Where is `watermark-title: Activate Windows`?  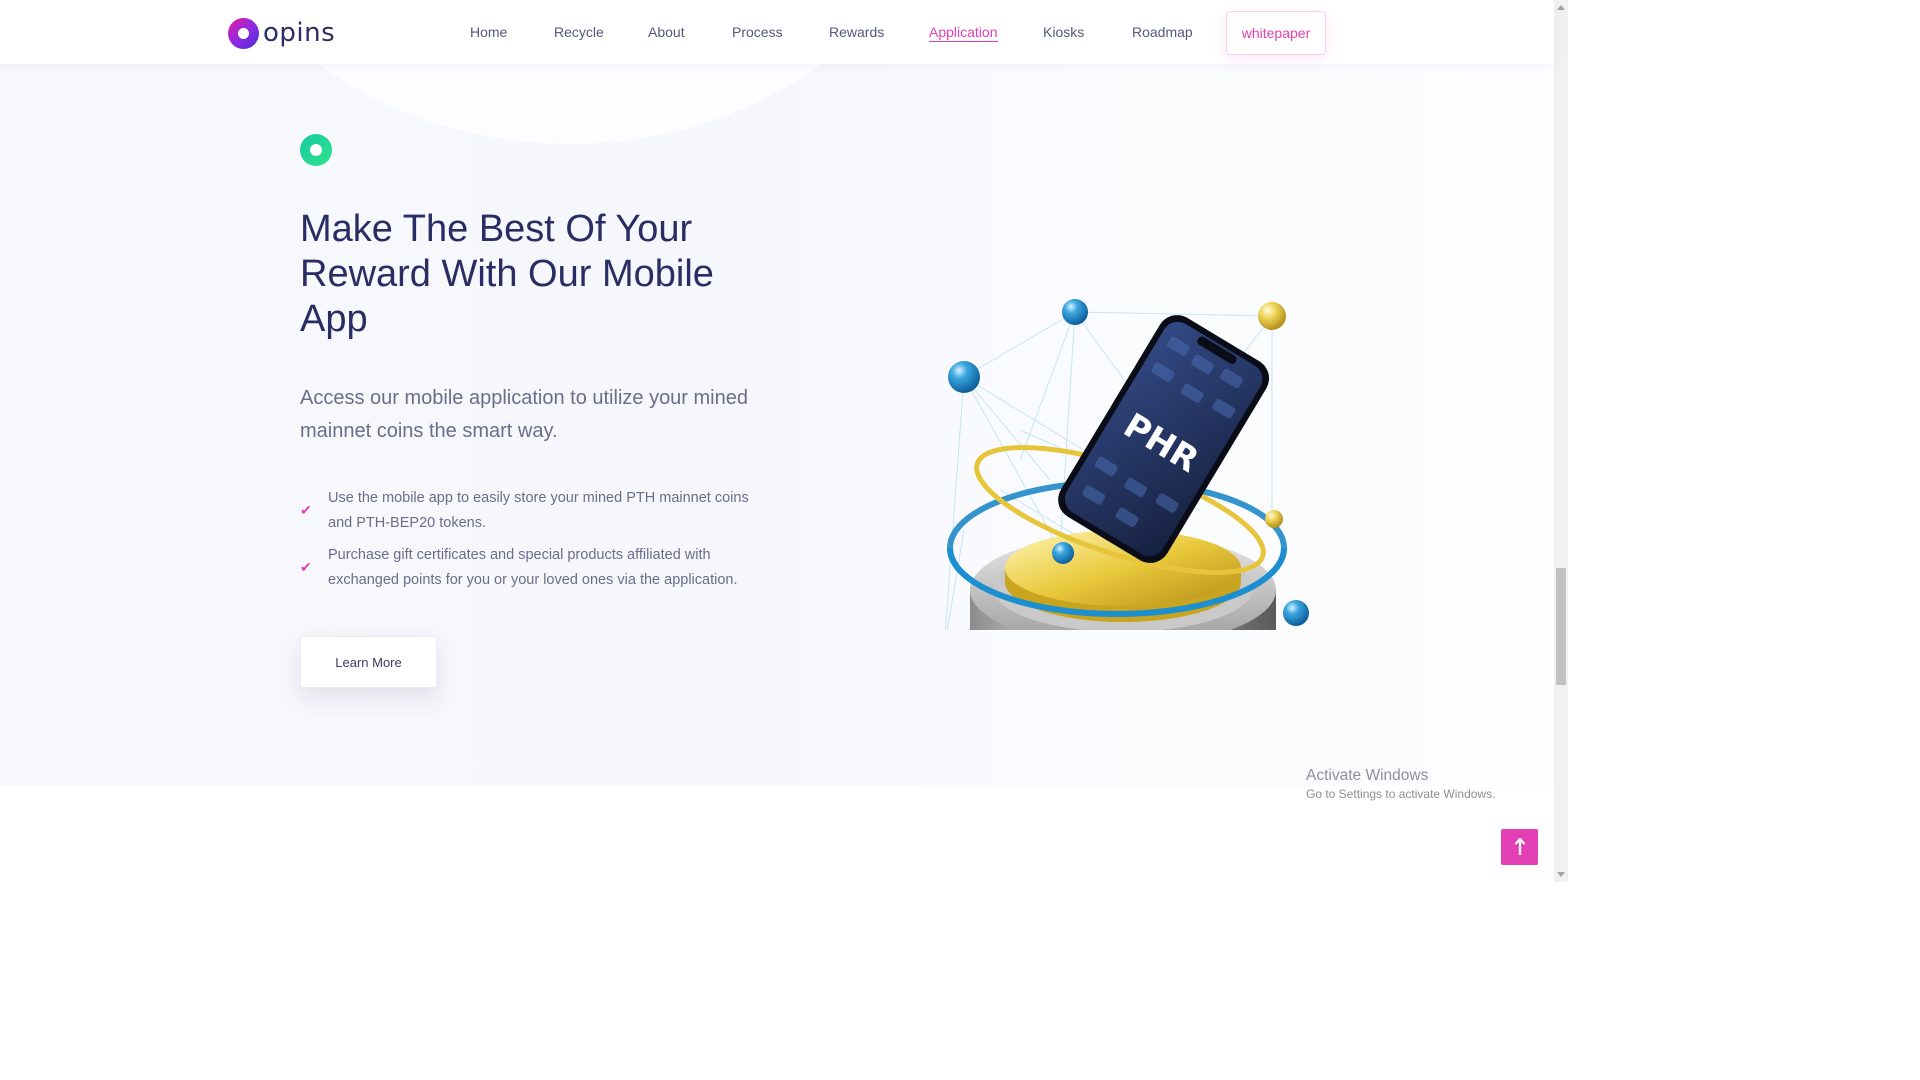
watermark-title: Activate Windows is located at coordinates (1367, 775).